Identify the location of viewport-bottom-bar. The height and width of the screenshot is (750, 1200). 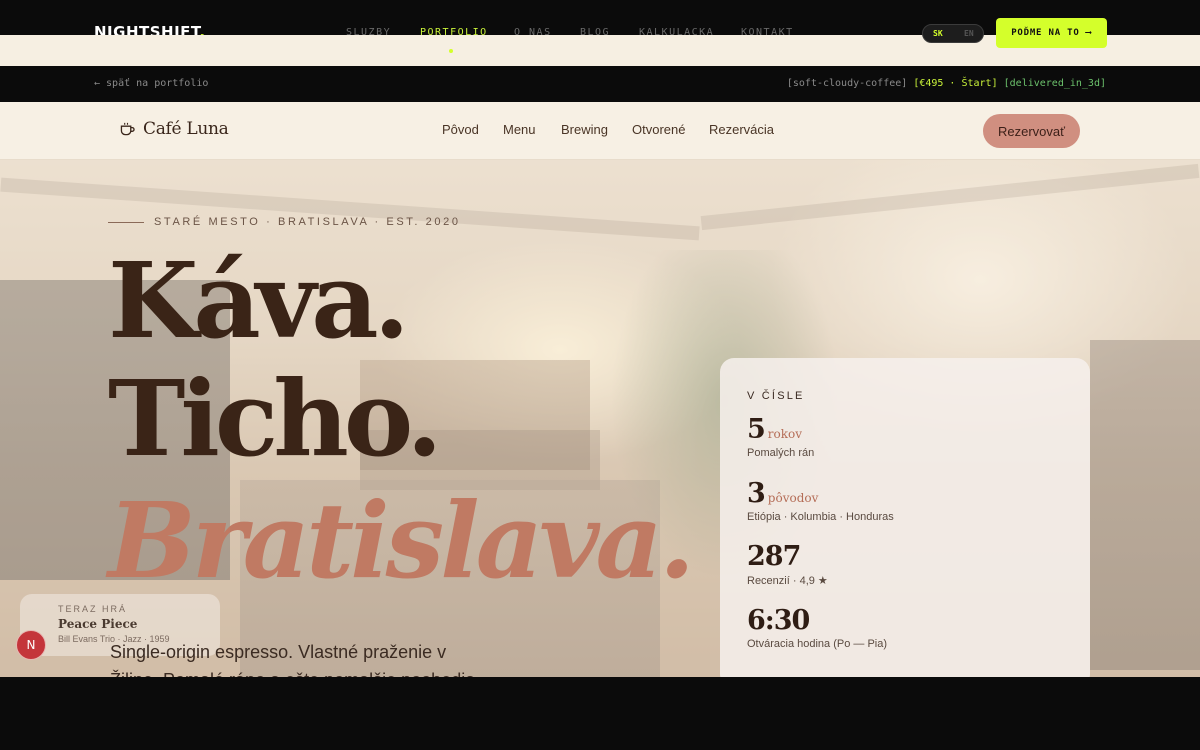
(600, 713).